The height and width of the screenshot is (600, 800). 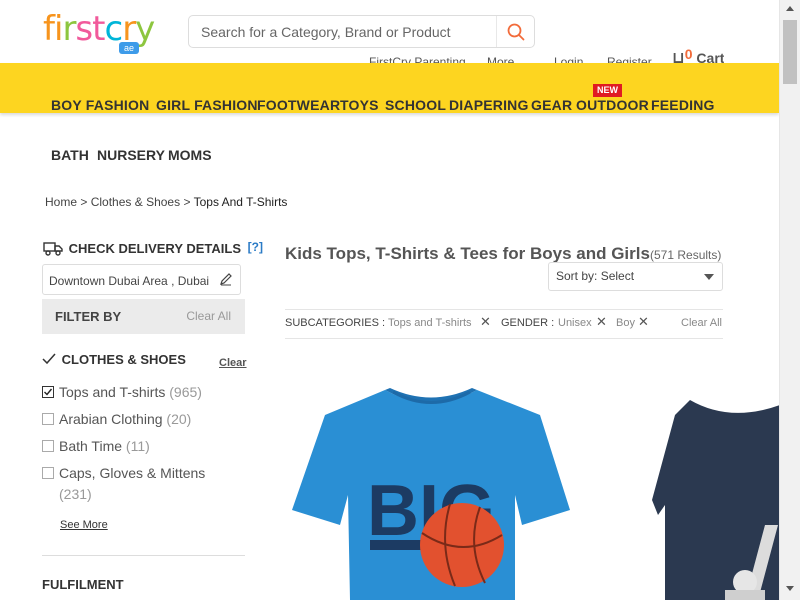 What do you see at coordinates (709, 277) in the screenshot?
I see `dropdown-arrow-icon` at bounding box center [709, 277].